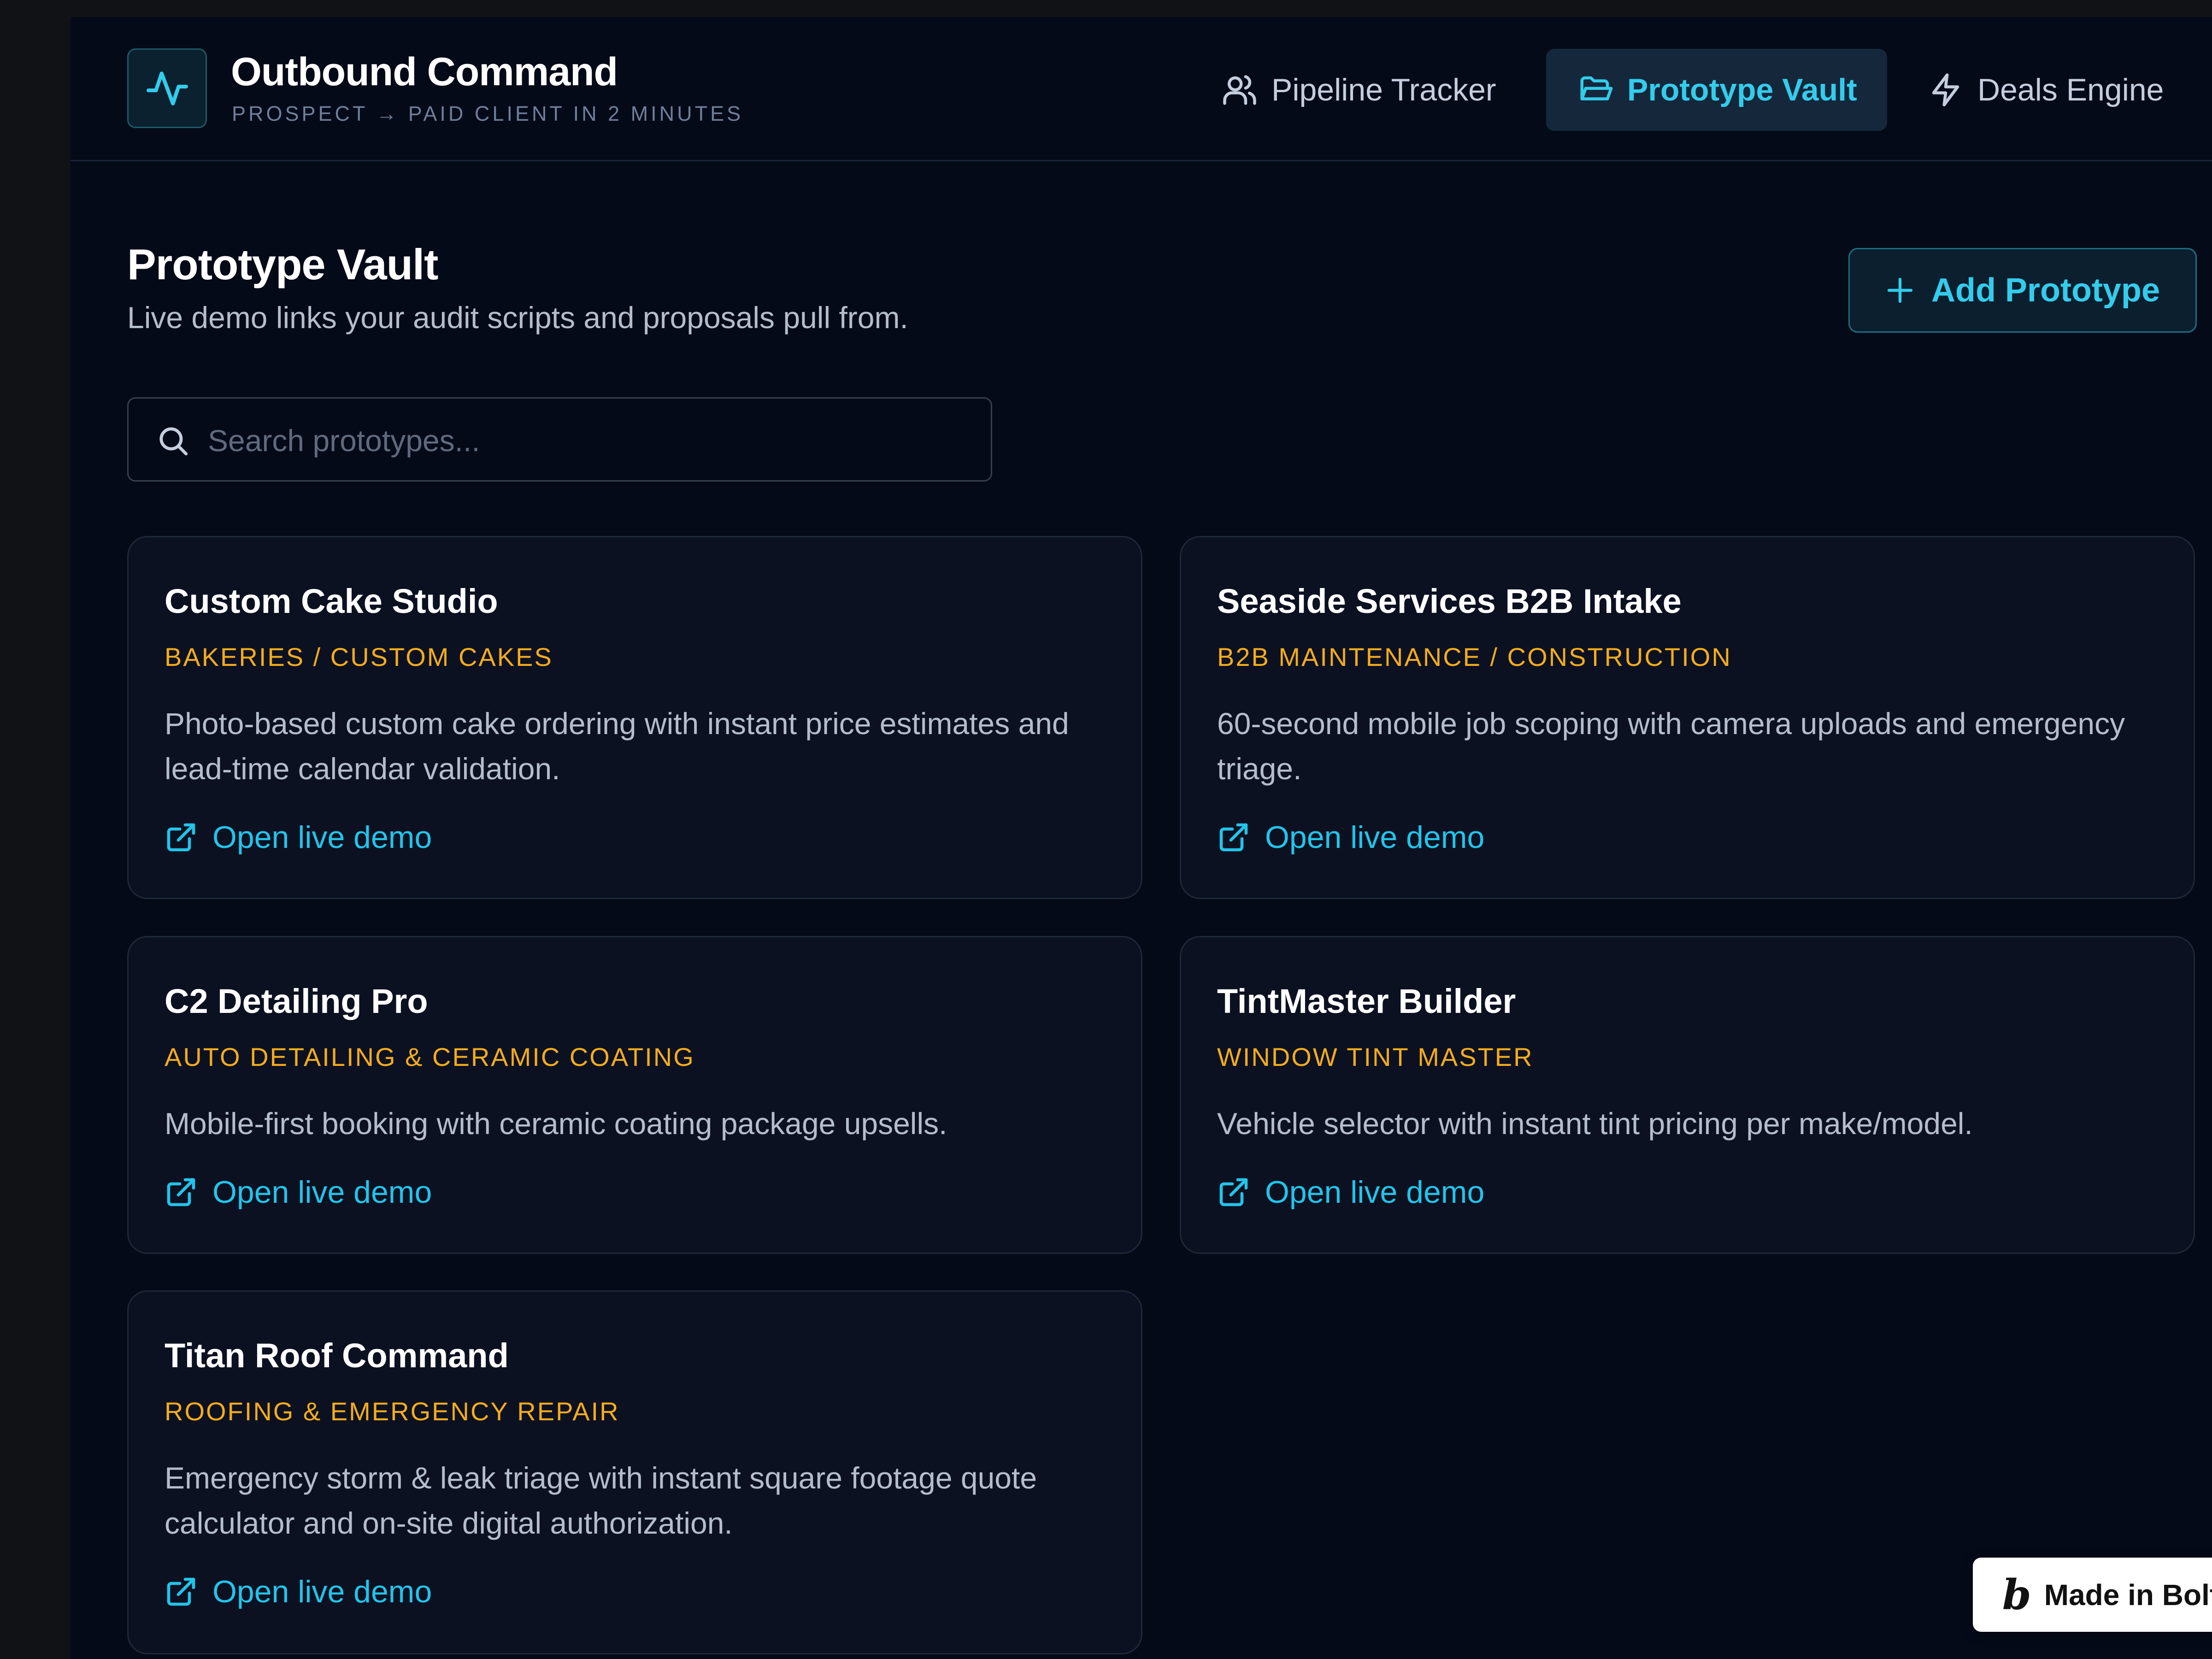 This screenshot has width=2212, height=1659. What do you see at coordinates (337, 1355) in the screenshot?
I see `prototype-title: Titan Roof Command` at bounding box center [337, 1355].